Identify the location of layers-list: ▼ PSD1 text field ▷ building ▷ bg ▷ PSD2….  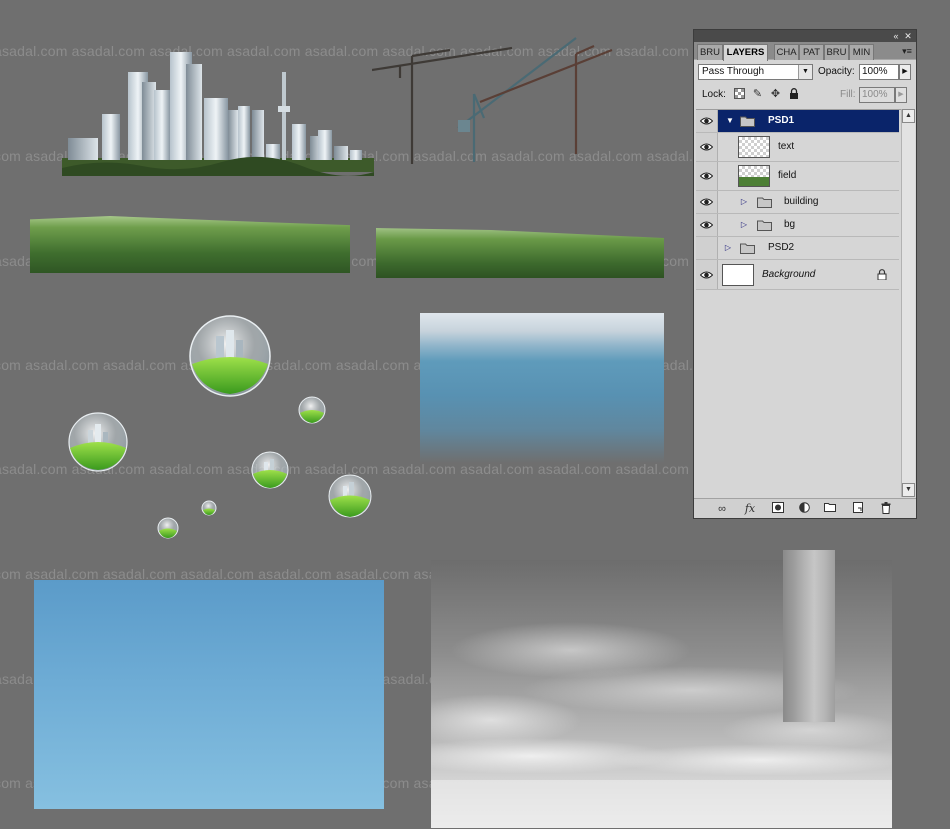
(805, 303).